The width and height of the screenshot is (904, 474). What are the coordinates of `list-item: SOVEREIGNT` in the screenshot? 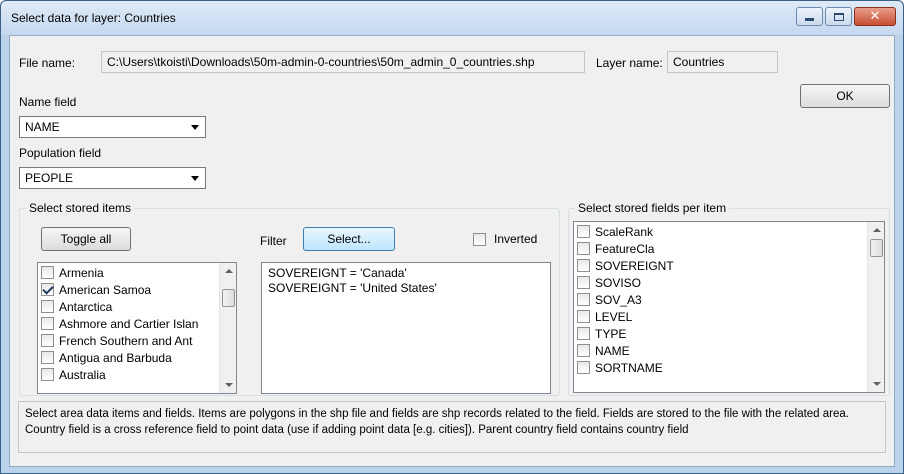 It's located at (625, 265).